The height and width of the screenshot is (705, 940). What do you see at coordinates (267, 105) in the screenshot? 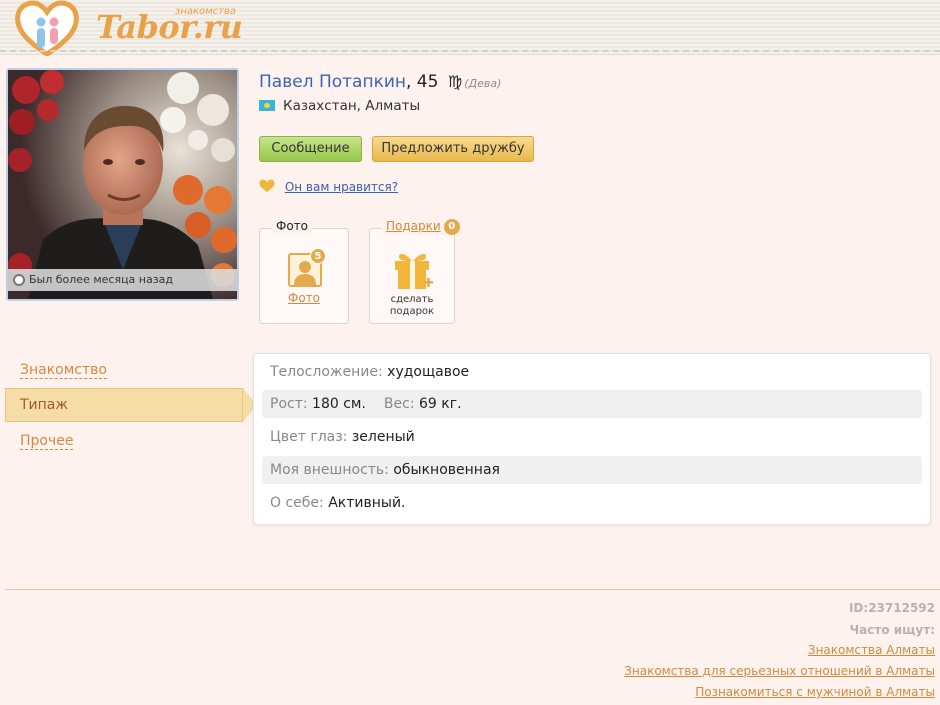
I see `kazakhstan-flag-icon` at bounding box center [267, 105].